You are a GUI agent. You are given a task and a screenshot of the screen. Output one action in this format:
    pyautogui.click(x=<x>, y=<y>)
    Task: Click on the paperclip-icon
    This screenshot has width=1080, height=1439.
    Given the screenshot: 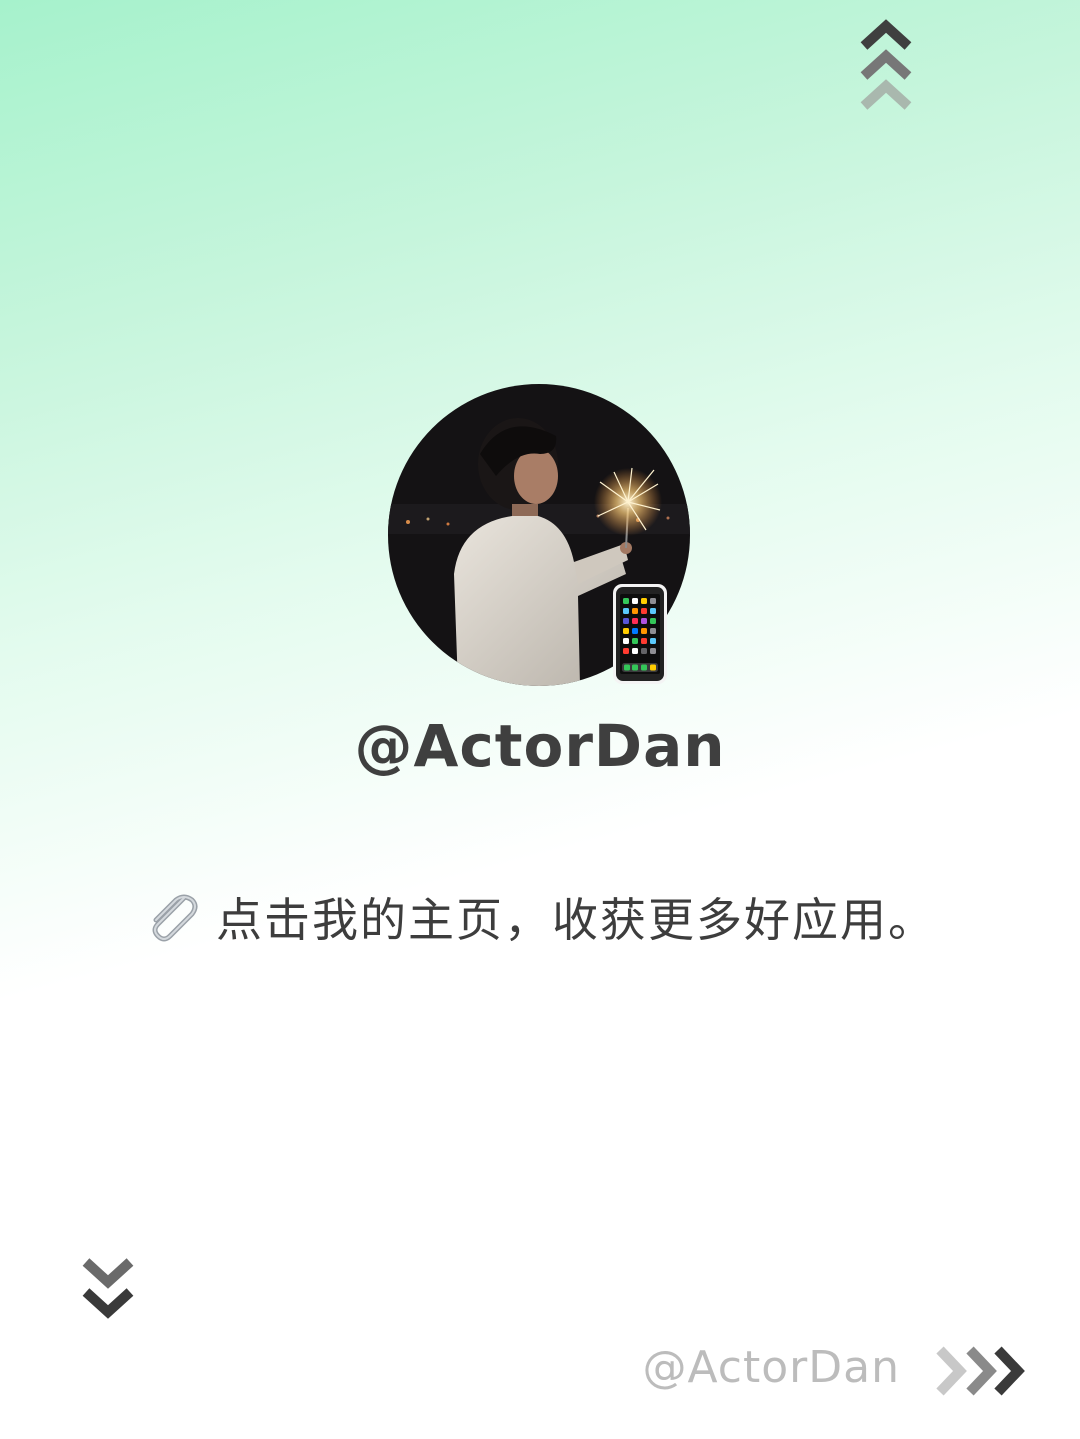 What is the action you would take?
    pyautogui.click(x=175, y=918)
    